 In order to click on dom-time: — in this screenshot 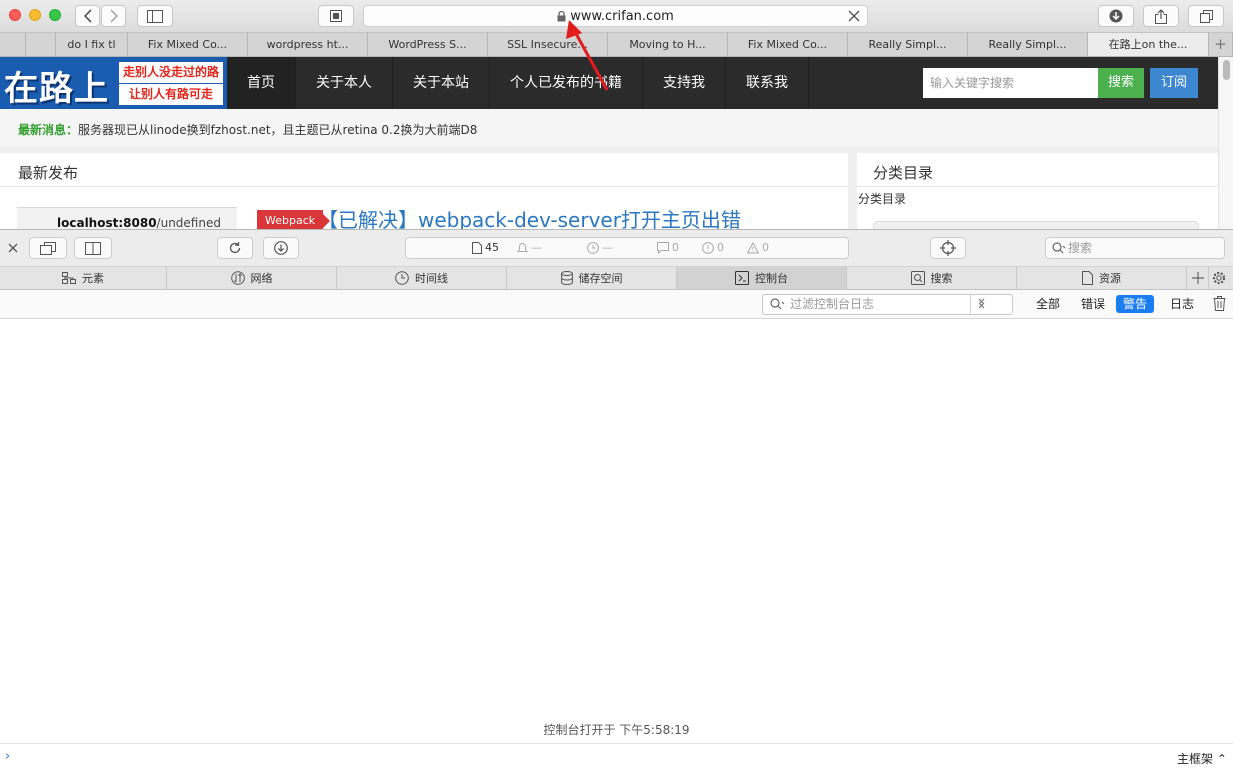, I will do `click(600, 247)`.